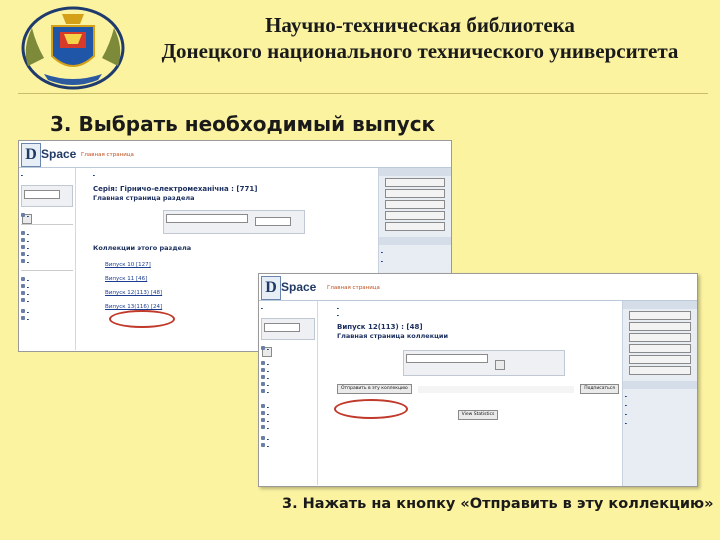  Describe the element at coordinates (478, 415) in the screenshot. I see `view-statistics-button: View Statistics` at that location.